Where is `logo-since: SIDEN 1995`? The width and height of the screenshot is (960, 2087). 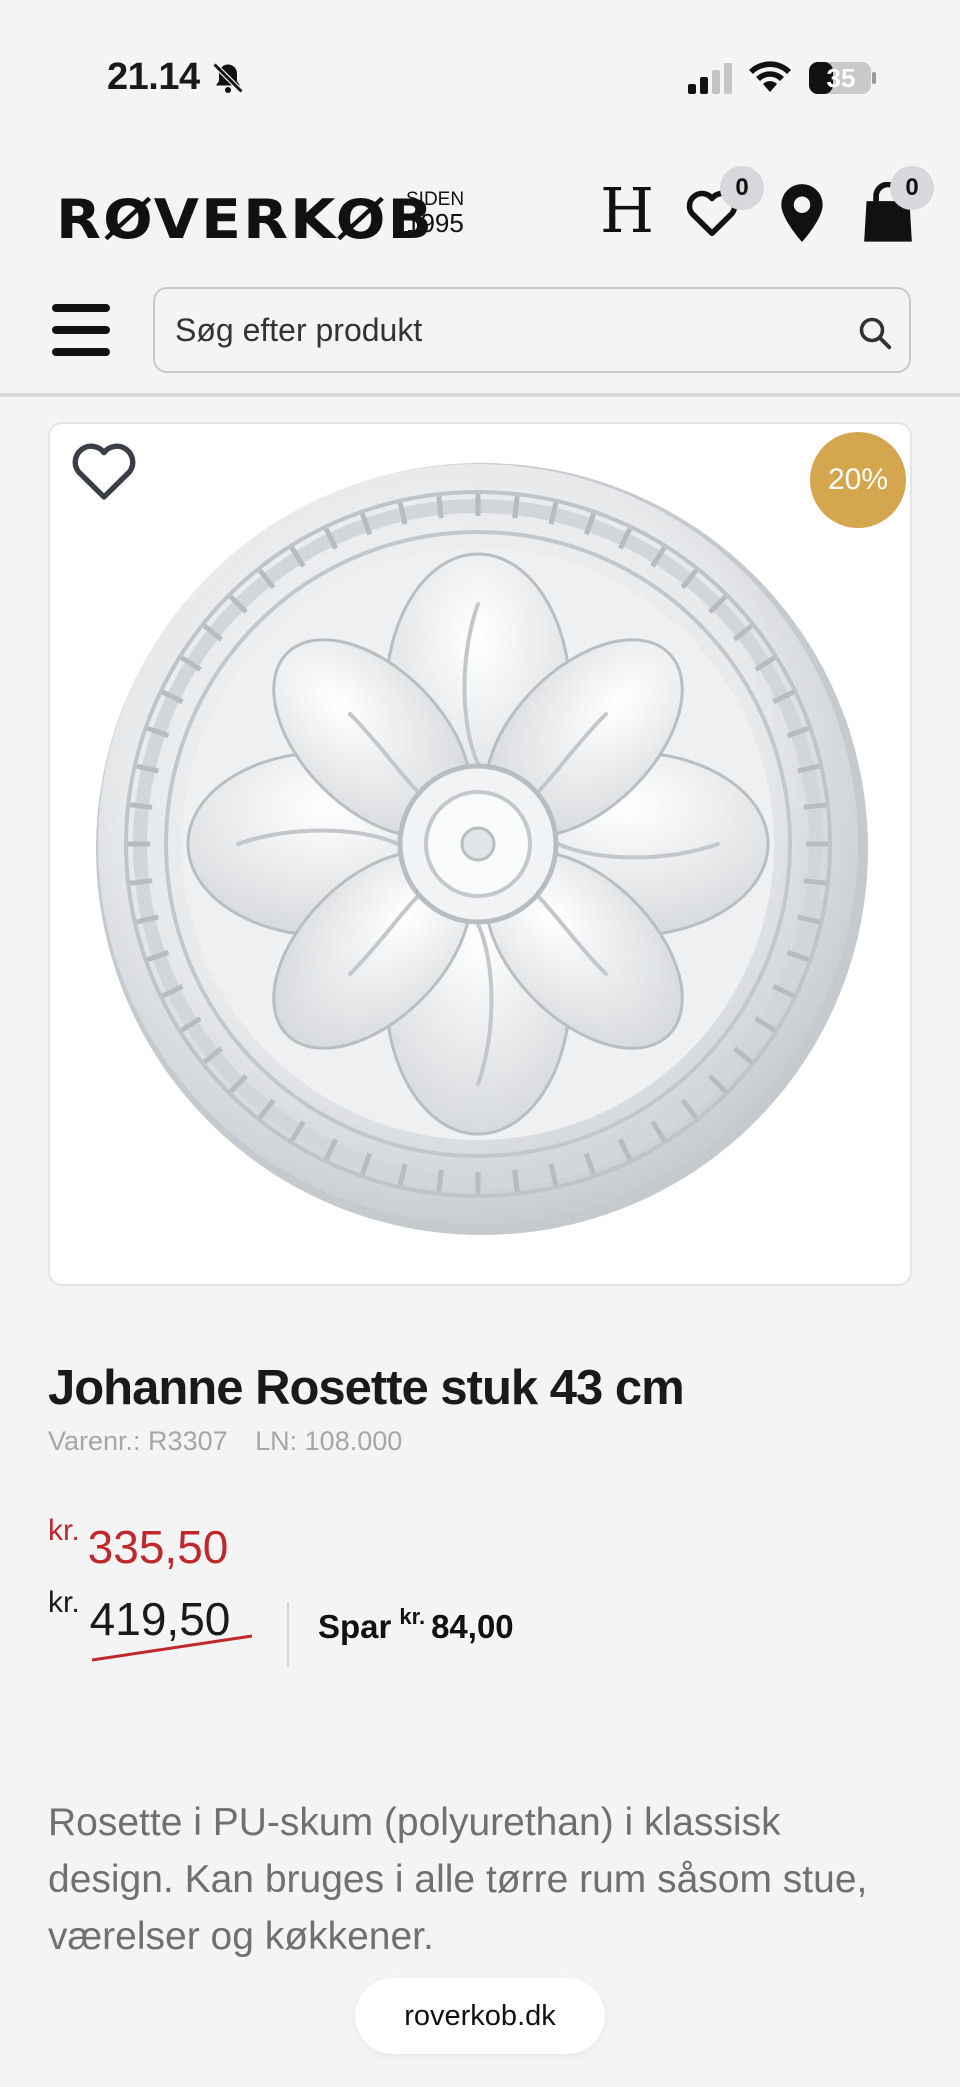 logo-since: SIDEN 1995 is located at coordinates (446, 213).